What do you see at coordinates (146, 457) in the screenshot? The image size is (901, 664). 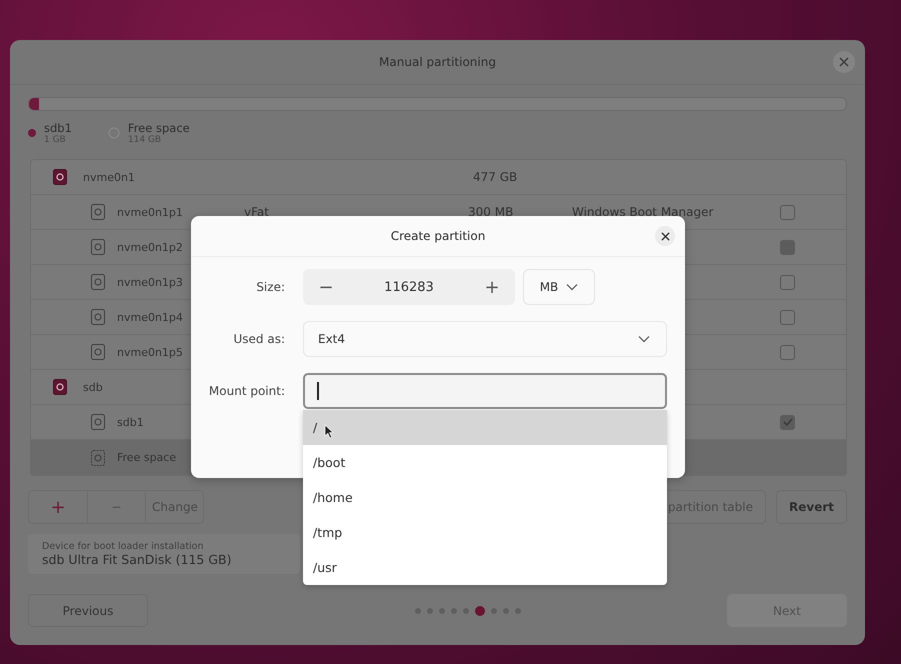 I see `partition-name: Free space` at bounding box center [146, 457].